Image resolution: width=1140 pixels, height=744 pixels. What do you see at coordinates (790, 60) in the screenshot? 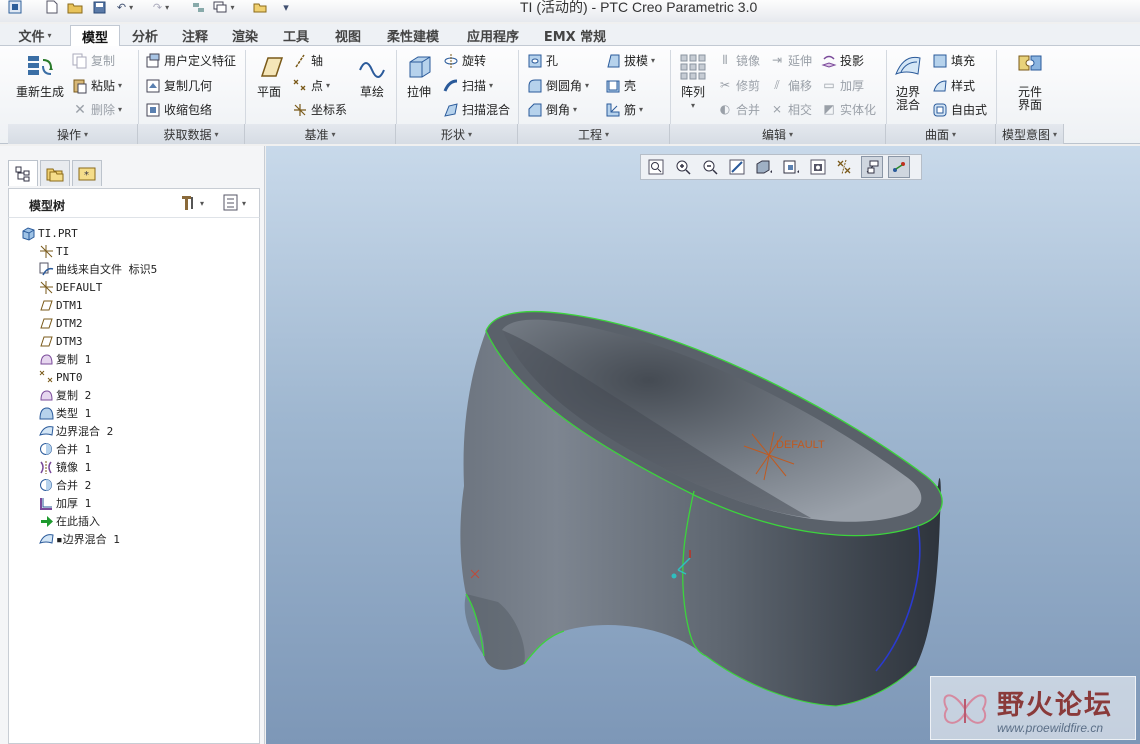
I see `extend-button: ⇥ 延伸` at bounding box center [790, 60].